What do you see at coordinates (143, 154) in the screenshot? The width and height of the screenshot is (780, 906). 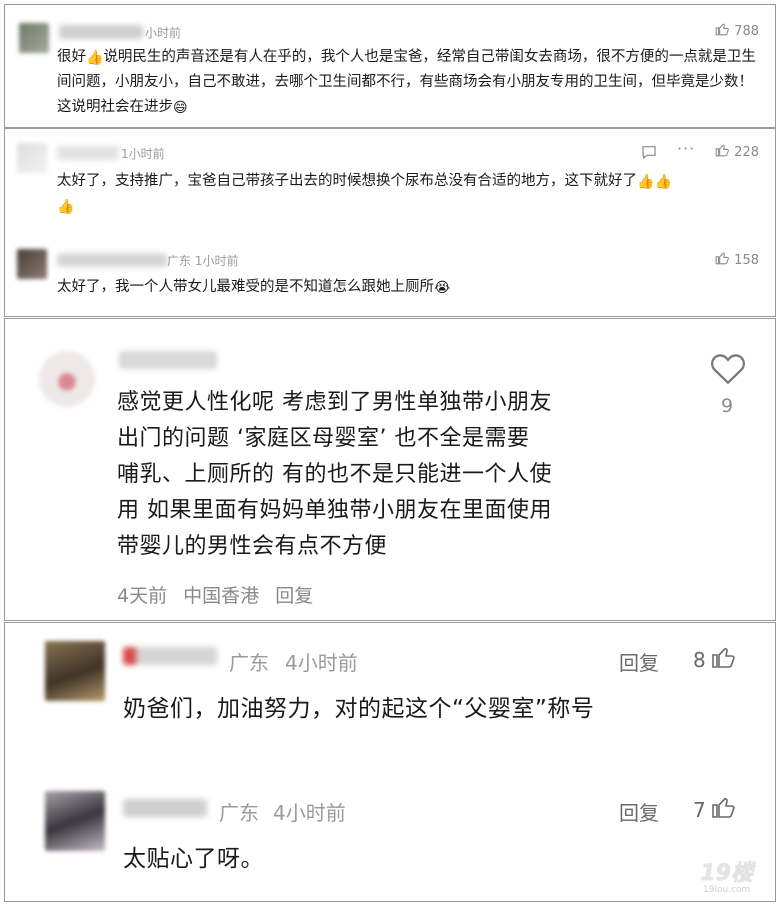 I see `comment-time: 1小时前` at bounding box center [143, 154].